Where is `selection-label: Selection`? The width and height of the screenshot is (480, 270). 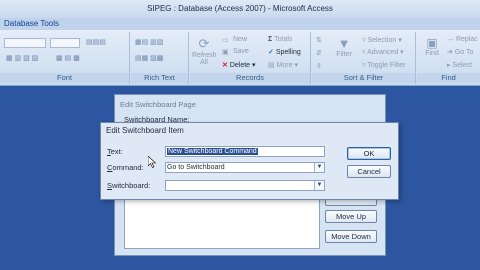
selection-label: Selection is located at coordinates (382, 40).